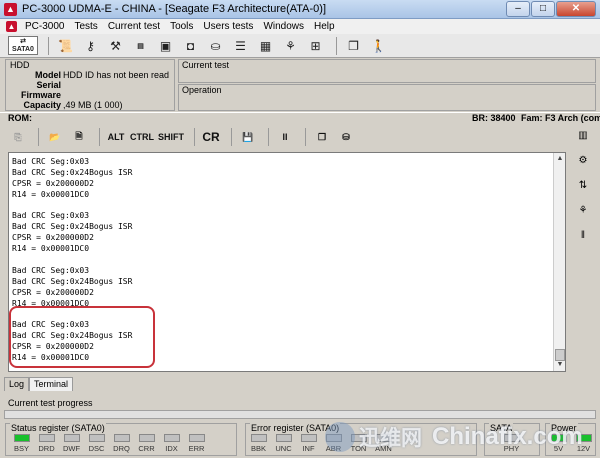 The height and width of the screenshot is (458, 600). I want to click on register-bit-label: UNC, so click(283, 448).